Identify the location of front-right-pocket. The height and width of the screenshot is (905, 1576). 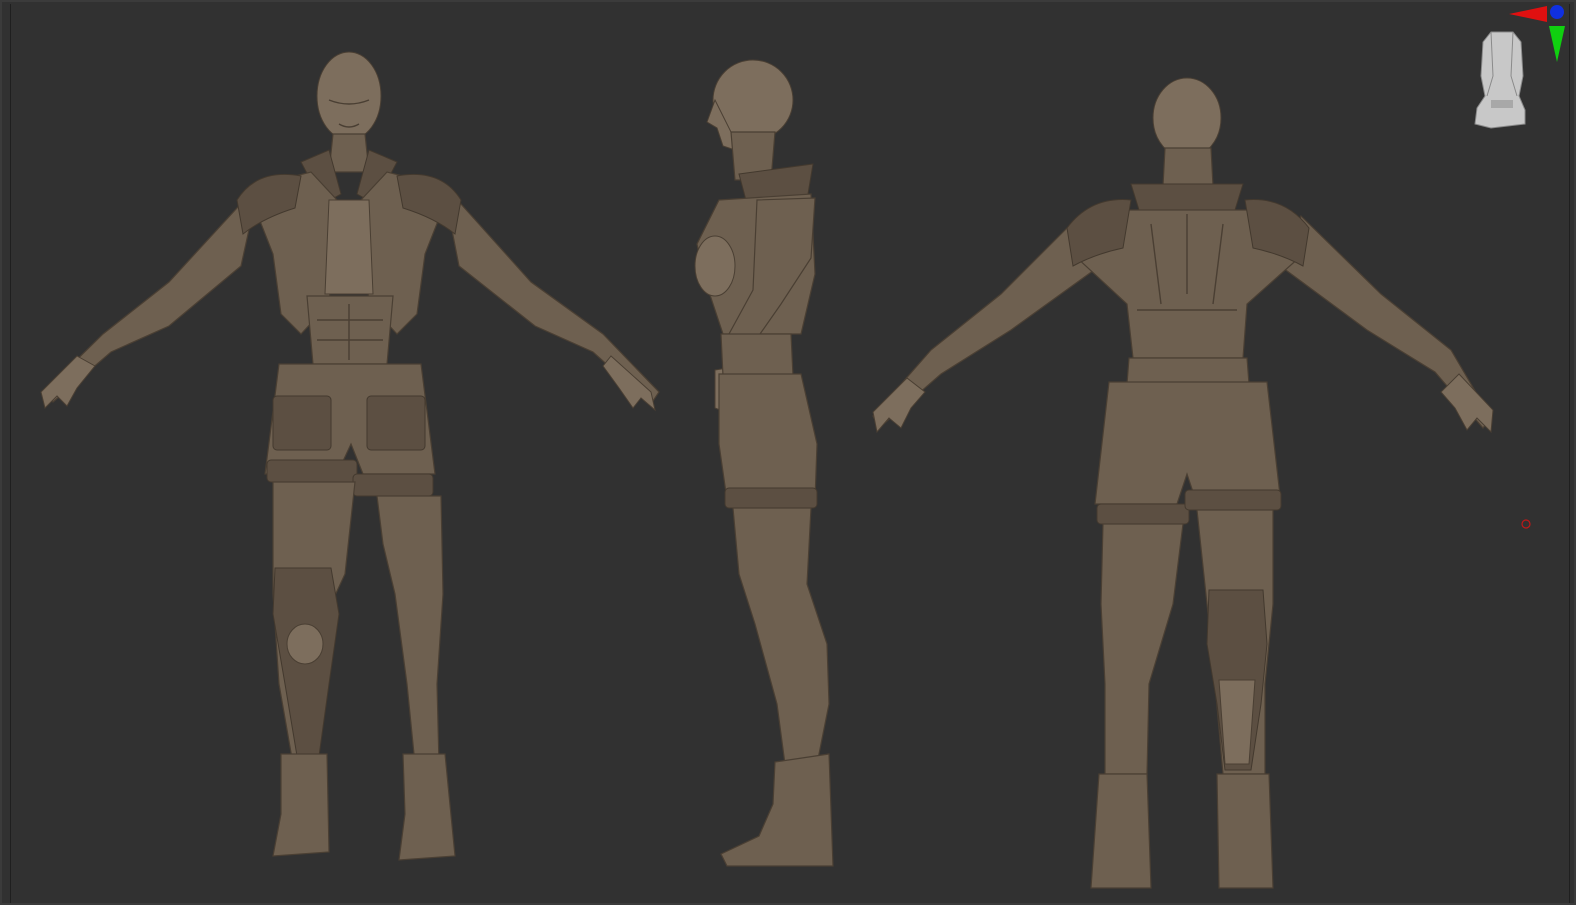
(396, 423).